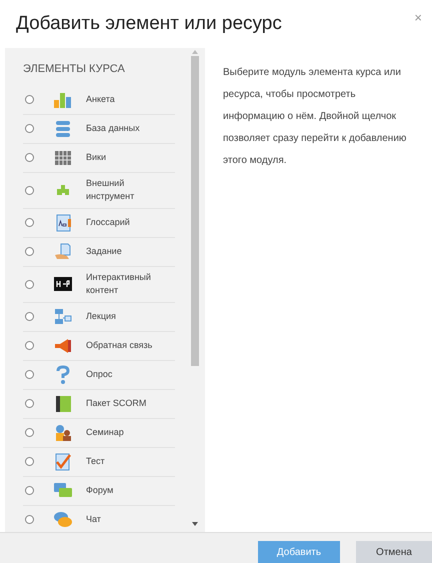 This screenshot has height=563, width=432. What do you see at coordinates (126, 251) in the screenshot?
I see `module-label: Задание` at bounding box center [126, 251].